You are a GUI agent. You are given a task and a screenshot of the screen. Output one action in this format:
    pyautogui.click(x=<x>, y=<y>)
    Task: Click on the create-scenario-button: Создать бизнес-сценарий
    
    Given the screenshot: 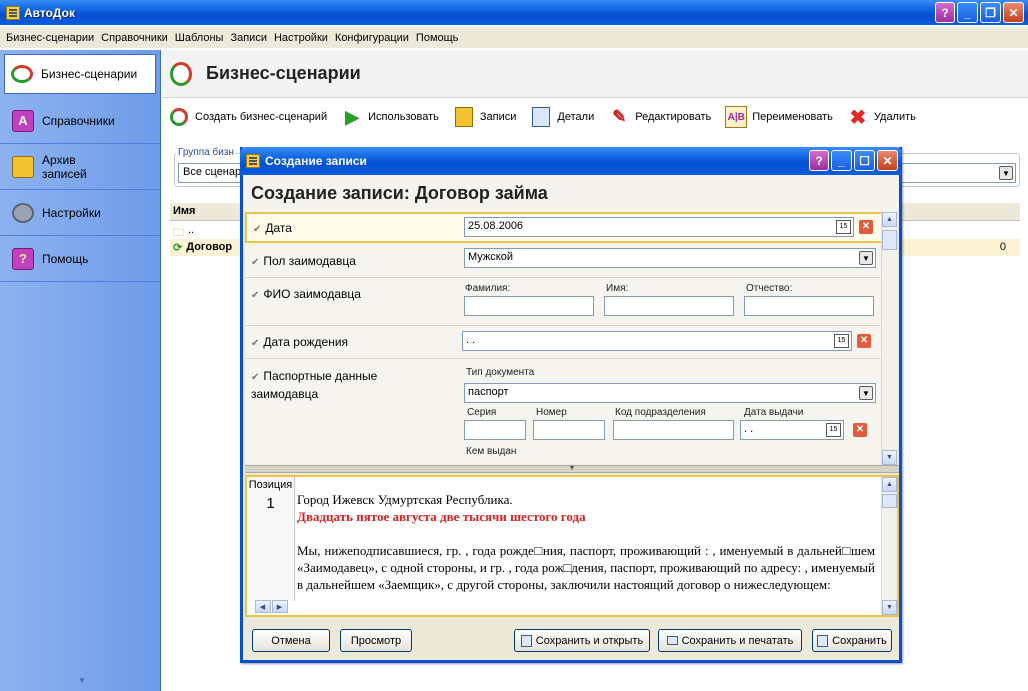 What is the action you would take?
    pyautogui.click(x=247, y=117)
    